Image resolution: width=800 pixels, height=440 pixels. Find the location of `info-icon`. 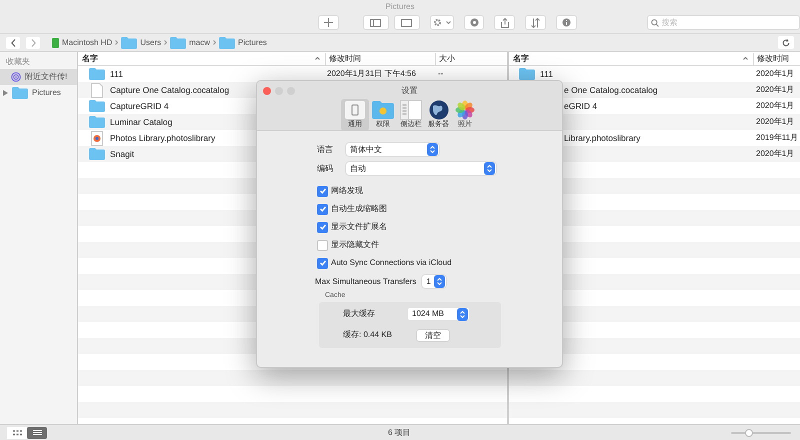

info-icon is located at coordinates (566, 22).